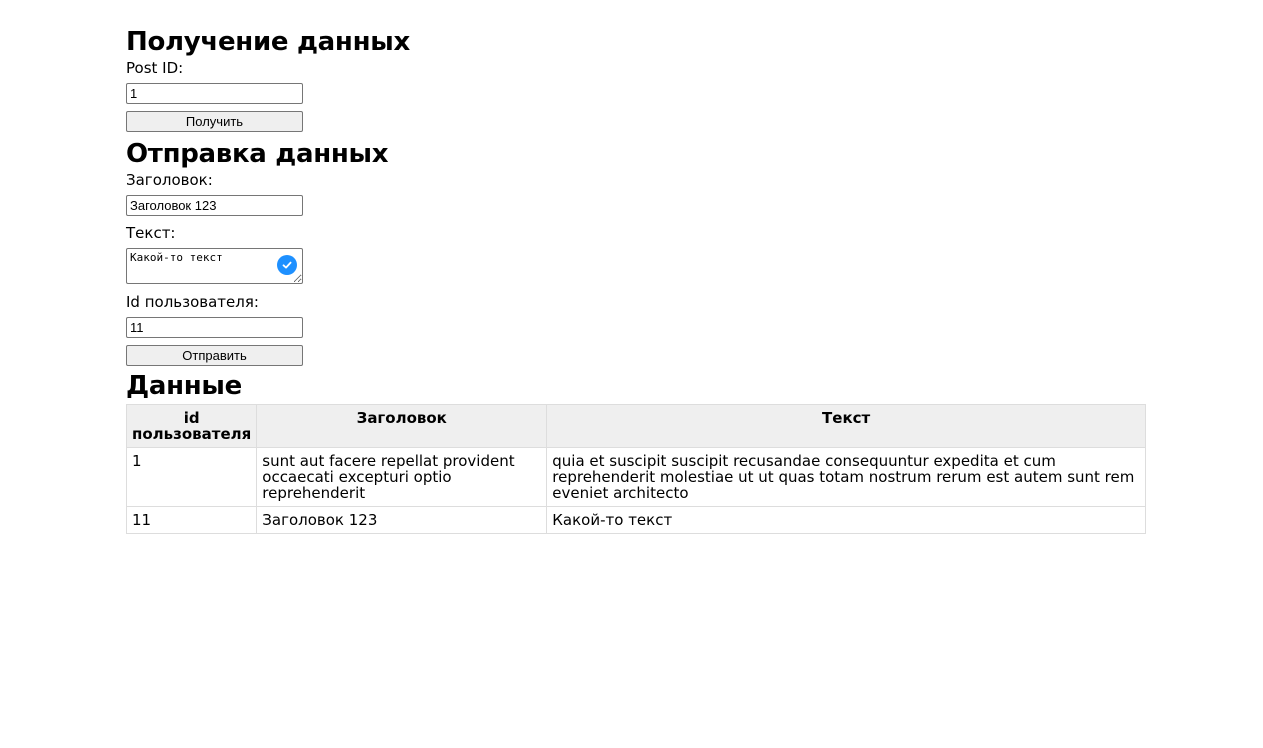  Describe the element at coordinates (257, 154) in the screenshot. I see `send-heading: Отправка данных` at that location.